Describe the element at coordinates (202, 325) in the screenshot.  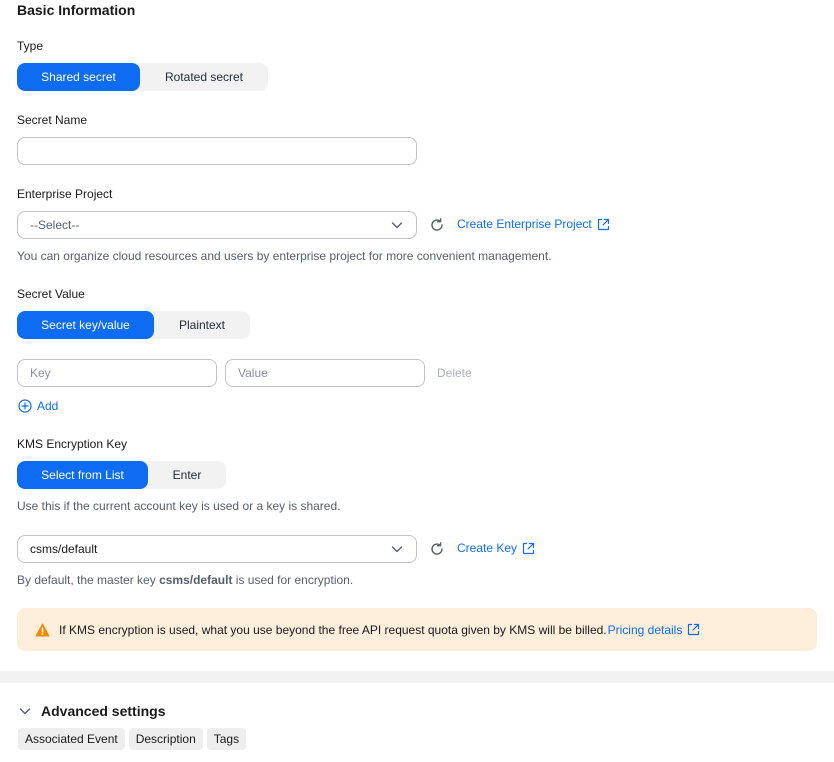
I see `secret-value-option-plaintext: Plaintext` at that location.